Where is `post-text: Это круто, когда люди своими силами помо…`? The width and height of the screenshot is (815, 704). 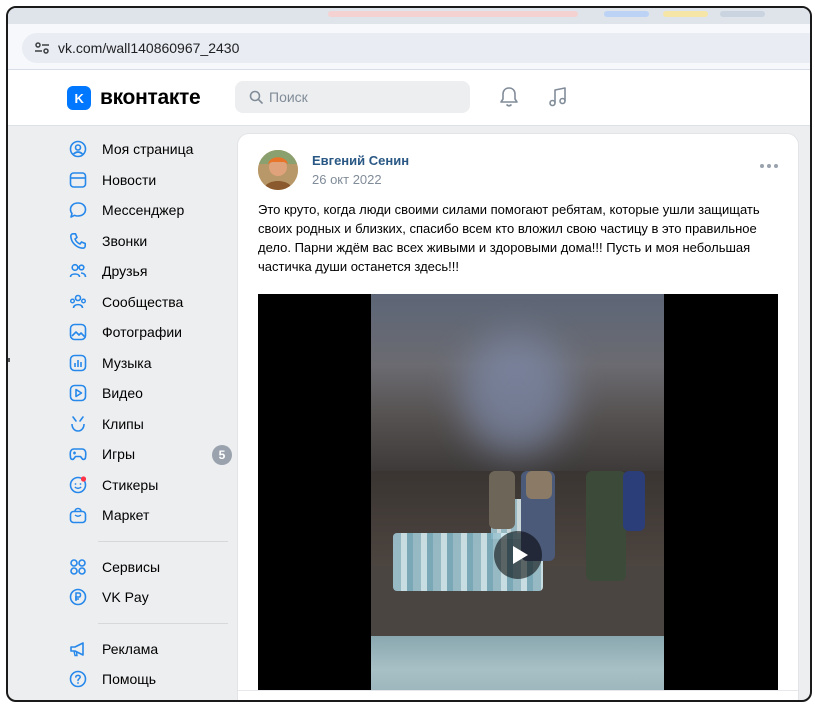
post-text: Это круто, когда люди своими силами помо… is located at coordinates (509, 238).